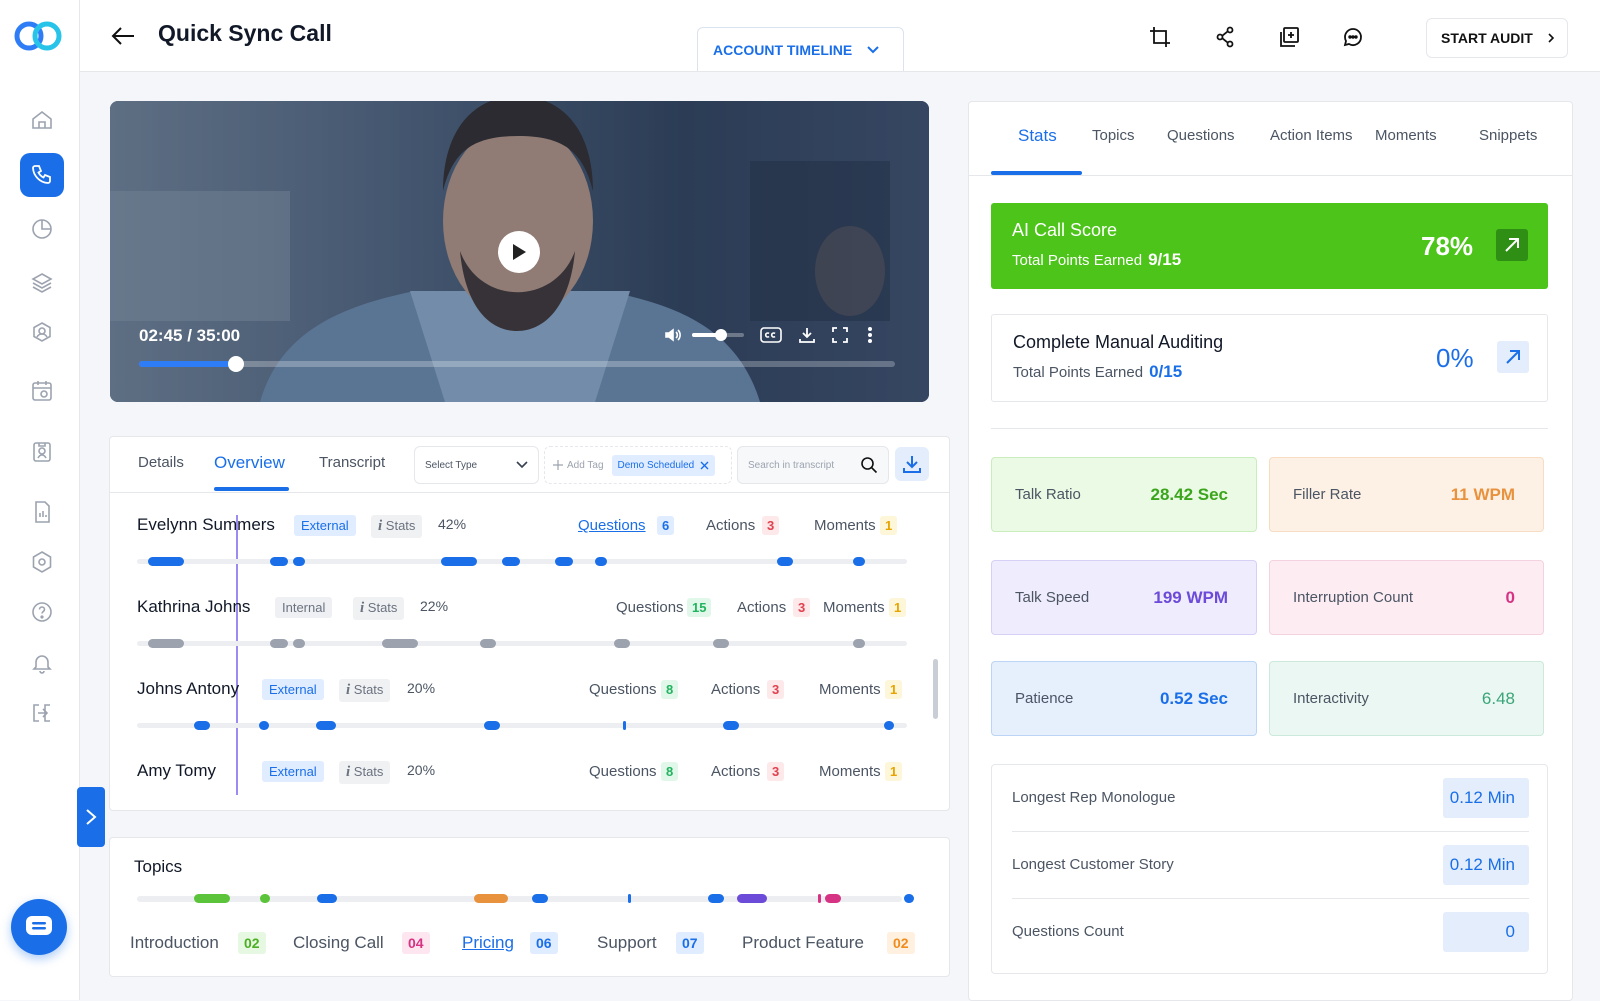  Describe the element at coordinates (338, 943) in the screenshot. I see `topic-label: Closing Call` at that location.